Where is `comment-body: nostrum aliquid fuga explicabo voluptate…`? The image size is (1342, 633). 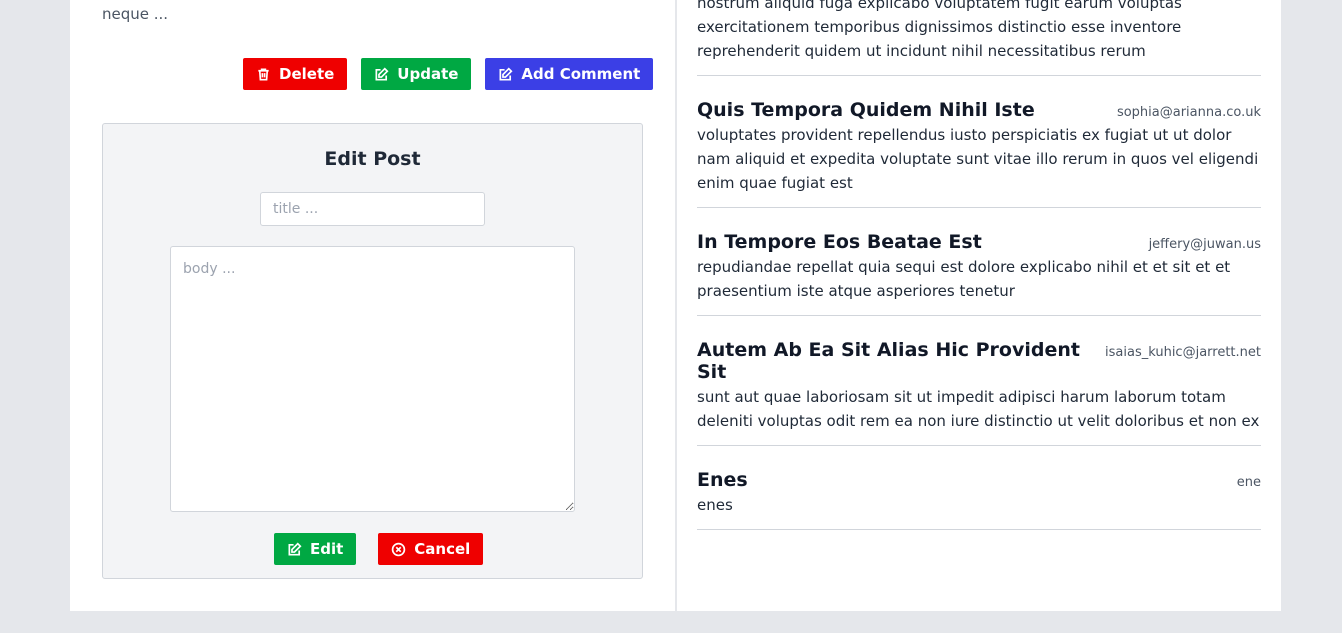 comment-body: nostrum aliquid fuga explicabo voluptate… is located at coordinates (979, 38).